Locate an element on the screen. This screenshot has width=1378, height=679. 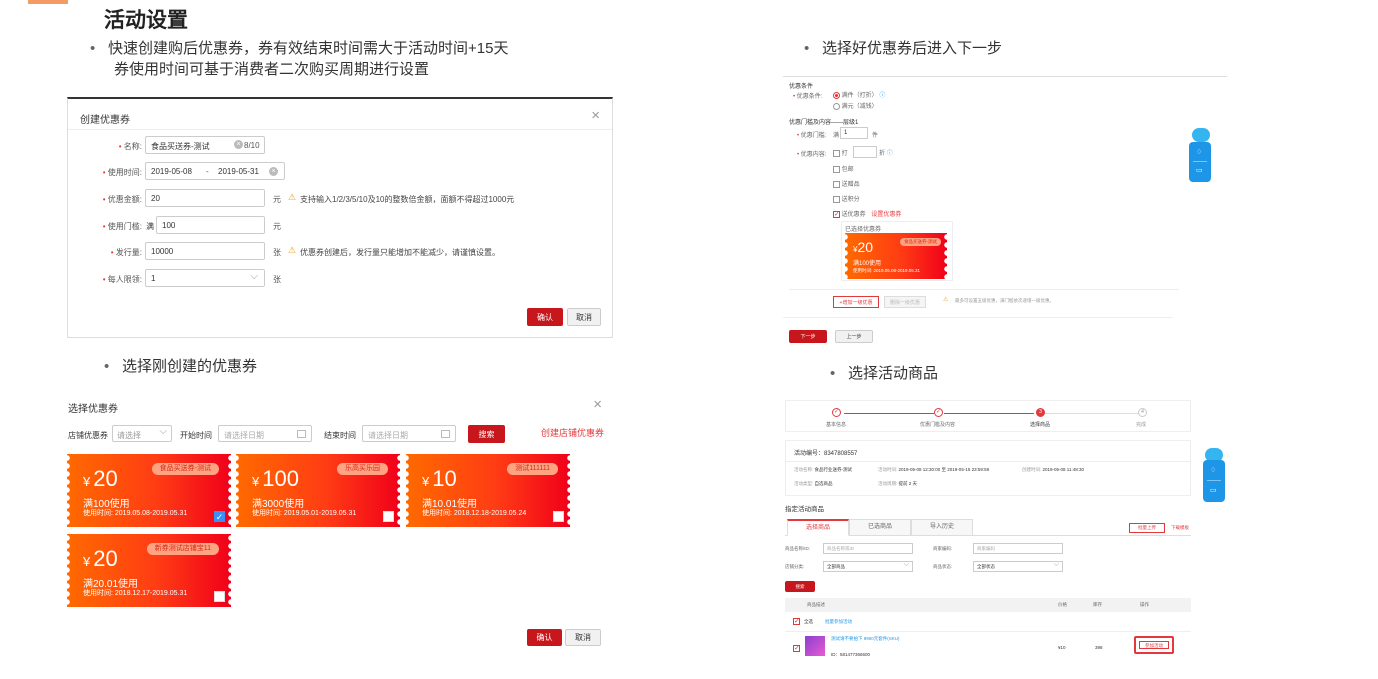
store-placeholder: 请选择 is located at coordinates (129, 435).